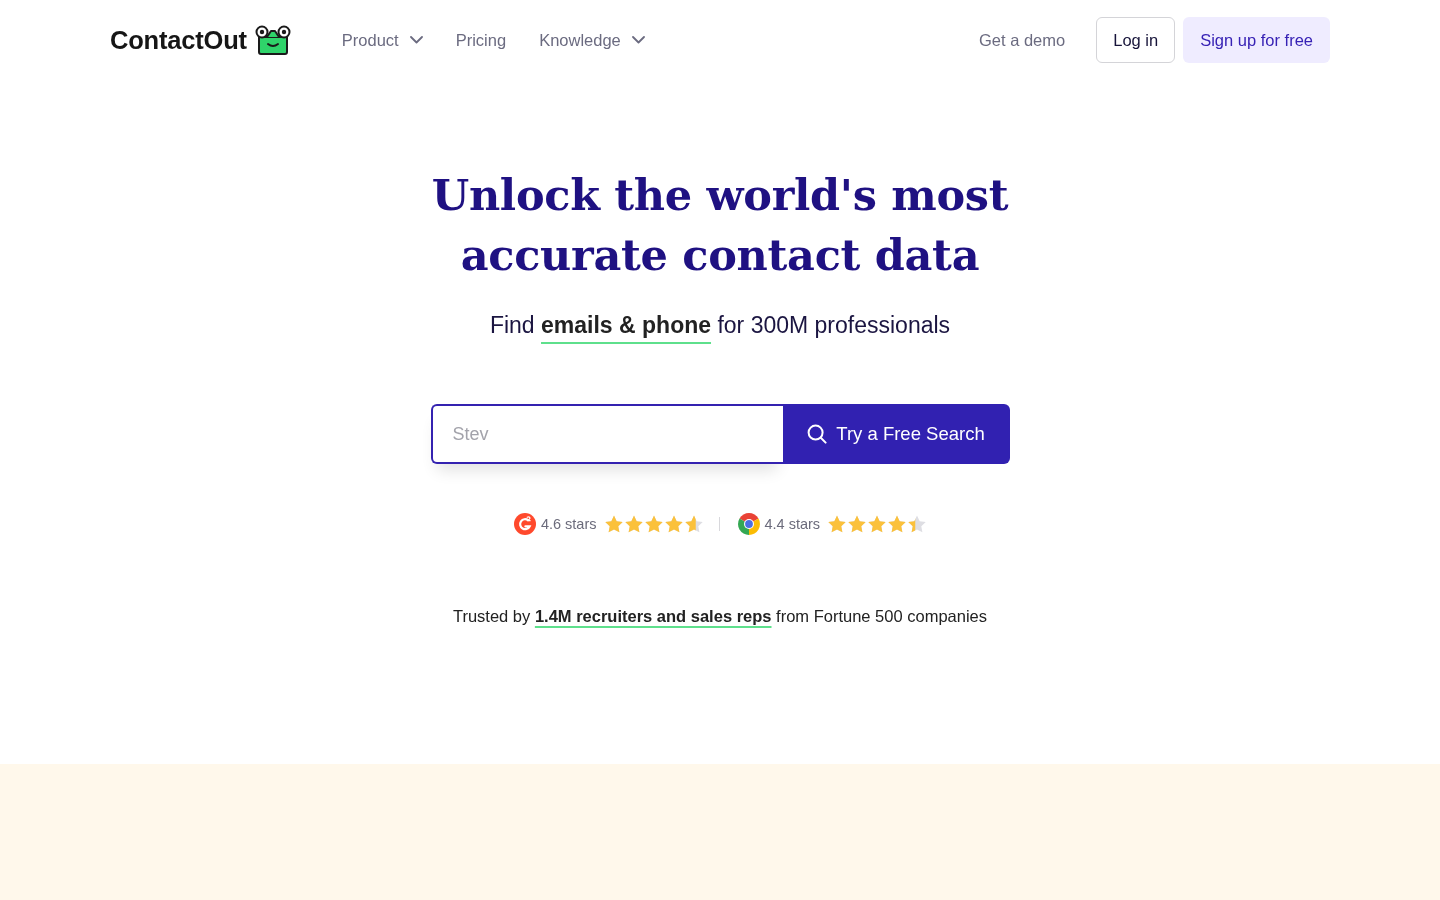  I want to click on g2-logo-icon, so click(524, 524).